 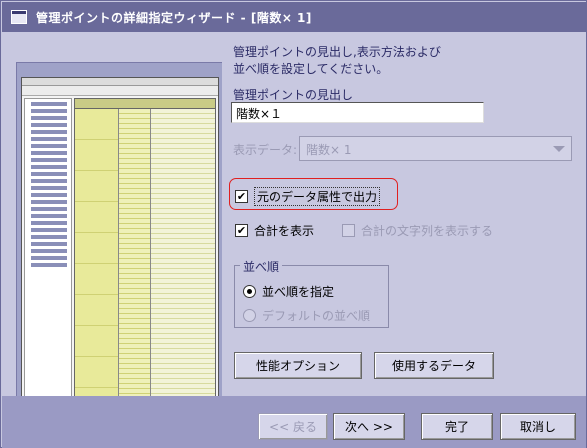 I want to click on window-title: 管理ポイントの詳細指定ウィザード - [階数× 1], so click(x=174, y=17).